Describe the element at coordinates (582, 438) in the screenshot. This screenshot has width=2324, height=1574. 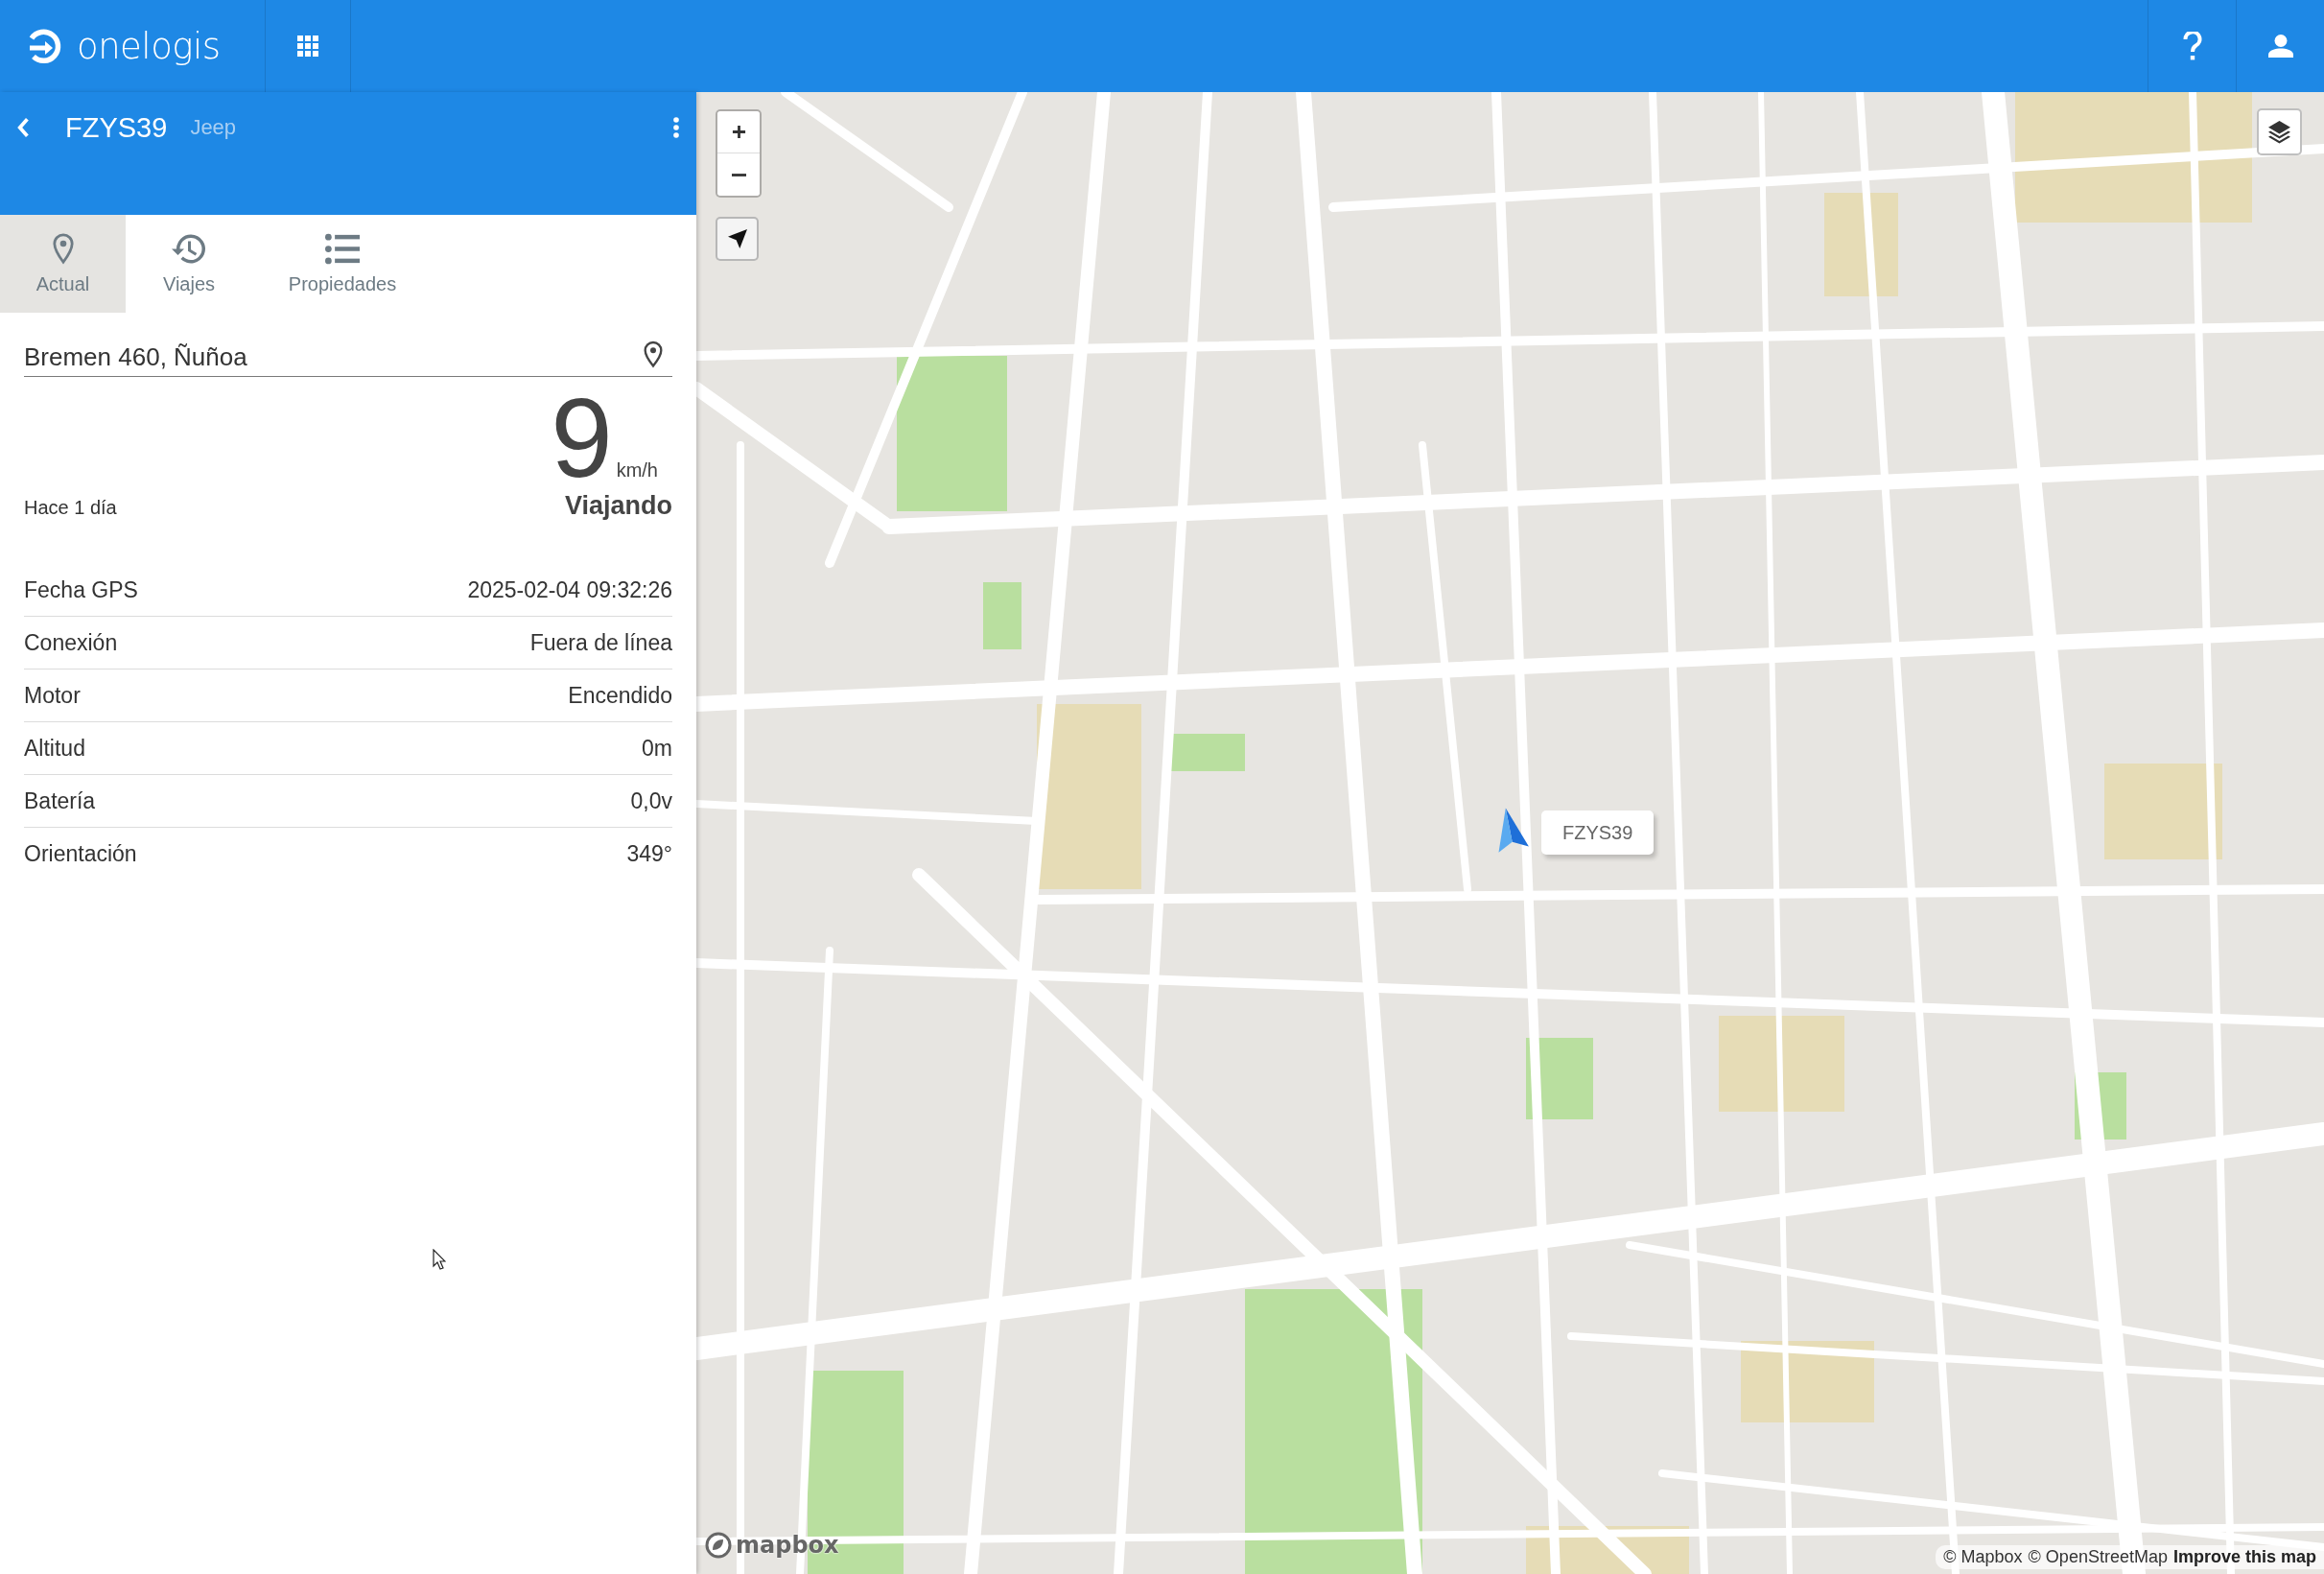
I see `speed-value: 9` at that location.